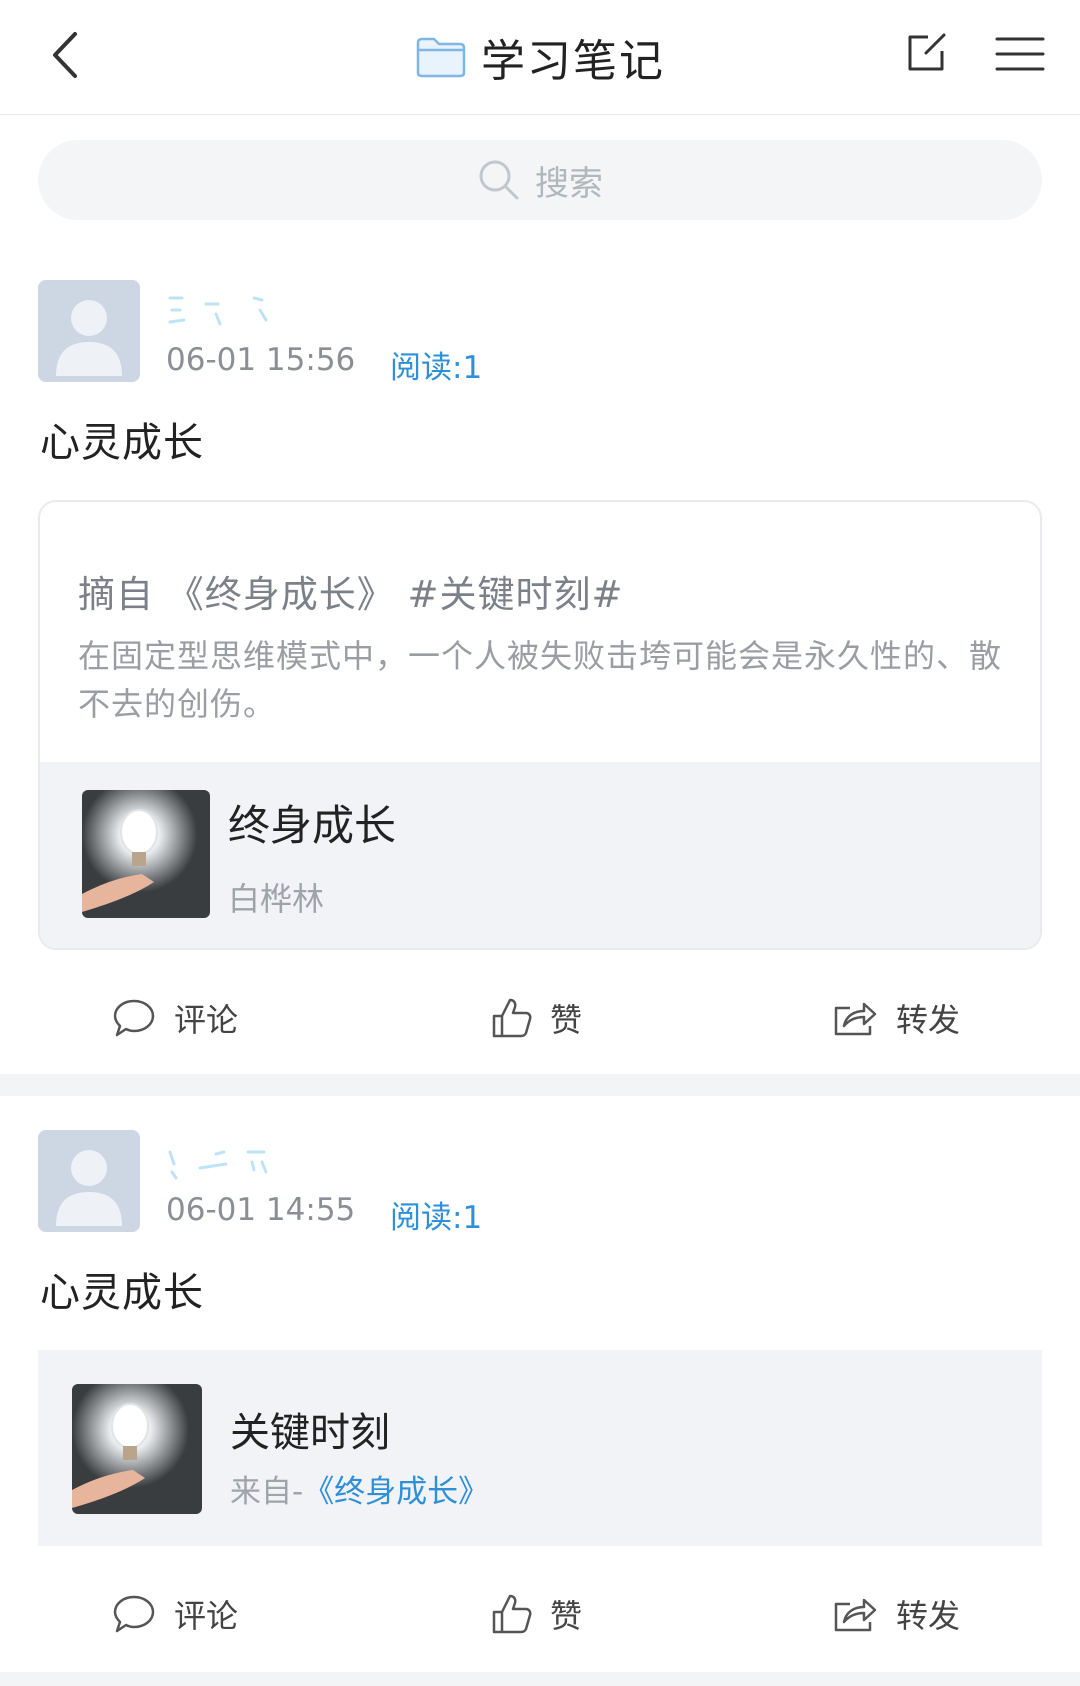 This screenshot has height=1686, width=1080. What do you see at coordinates (312, 825) in the screenshot?
I see `book-title: 终身成长` at bounding box center [312, 825].